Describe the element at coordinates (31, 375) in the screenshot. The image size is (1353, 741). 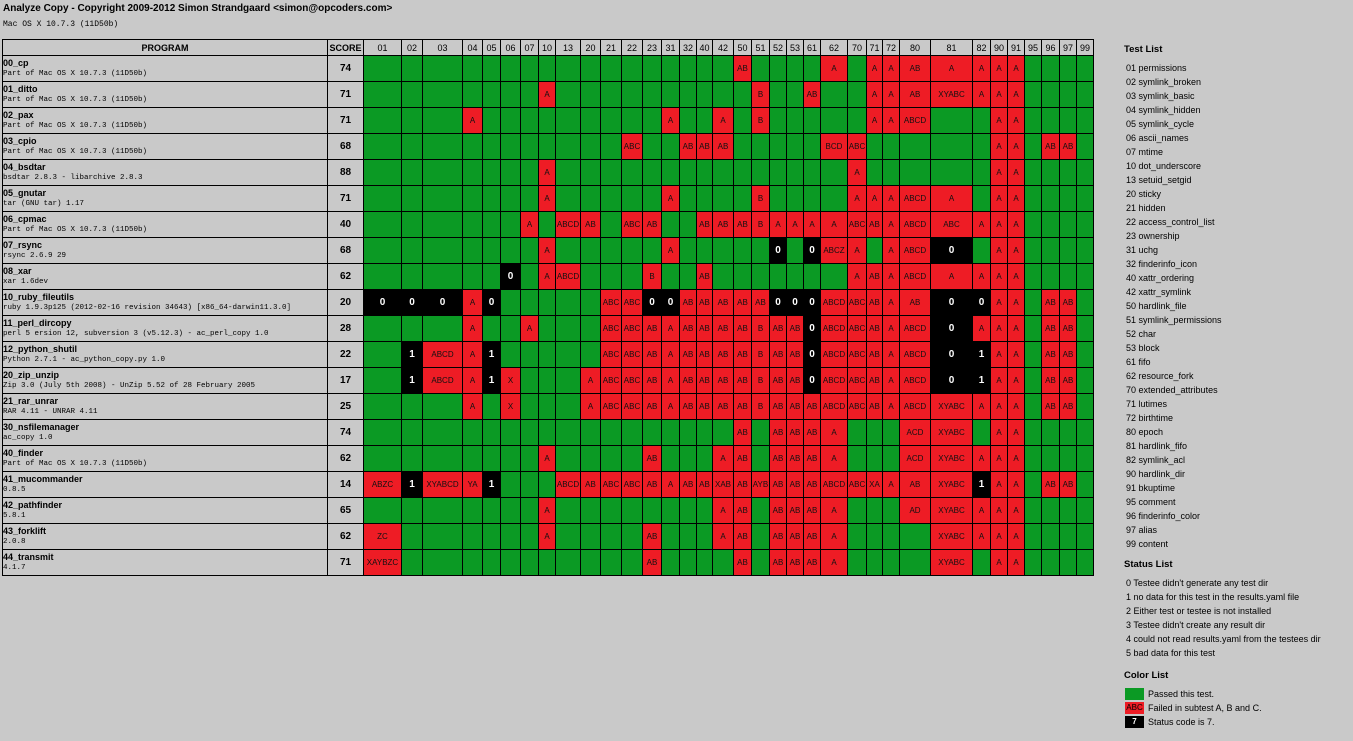
I see `program-name: 20_zip_unzip` at that location.